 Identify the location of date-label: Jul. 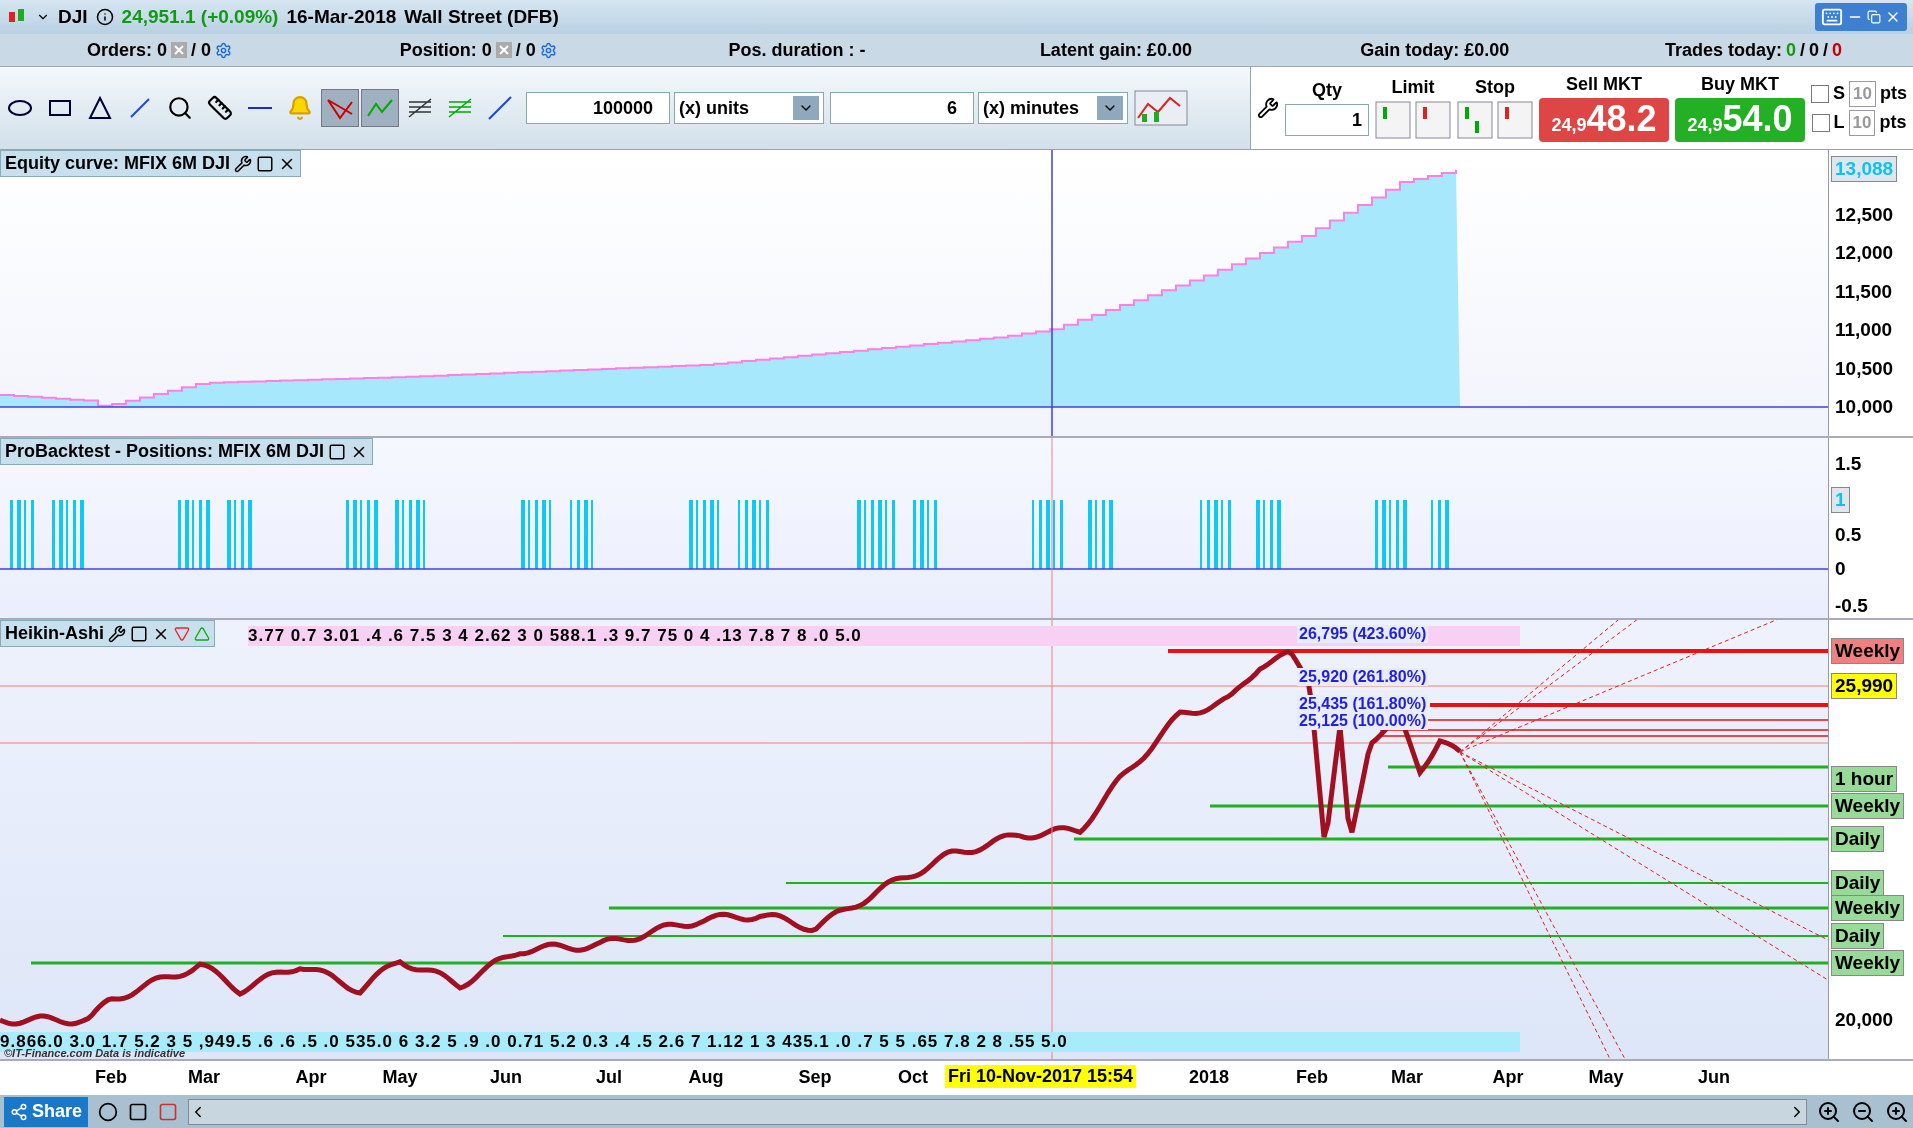
(609, 1077).